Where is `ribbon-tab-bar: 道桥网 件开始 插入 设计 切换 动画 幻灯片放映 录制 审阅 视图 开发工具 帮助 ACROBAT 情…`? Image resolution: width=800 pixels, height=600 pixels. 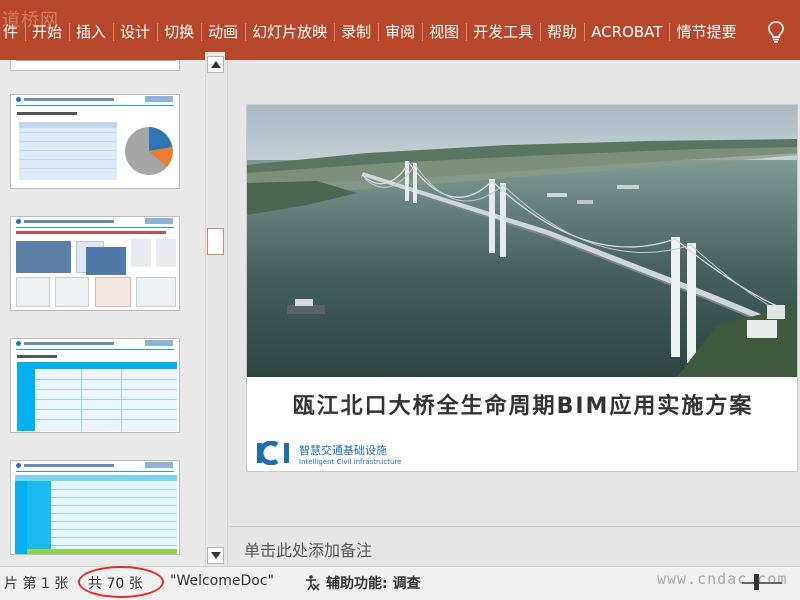
ribbon-tab-bar: 道桥网 件开始 插入 设计 切换 动画 幻灯片放映 录制 审阅 视图 开发工具 帮助 ACROBAT 情… is located at coordinates (400, 30).